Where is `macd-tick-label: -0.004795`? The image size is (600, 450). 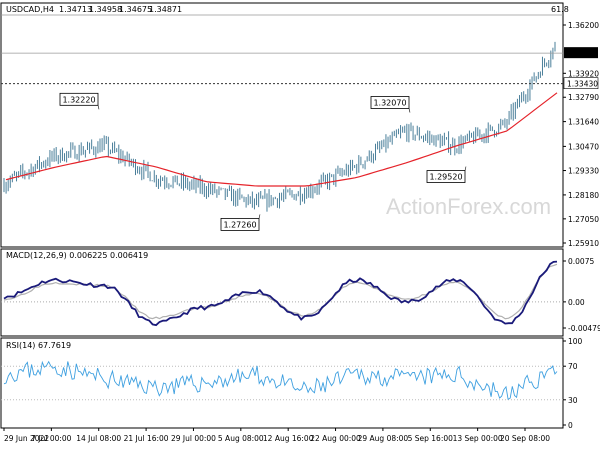
macd-tick-label: -0.004795 is located at coordinates (584, 328).